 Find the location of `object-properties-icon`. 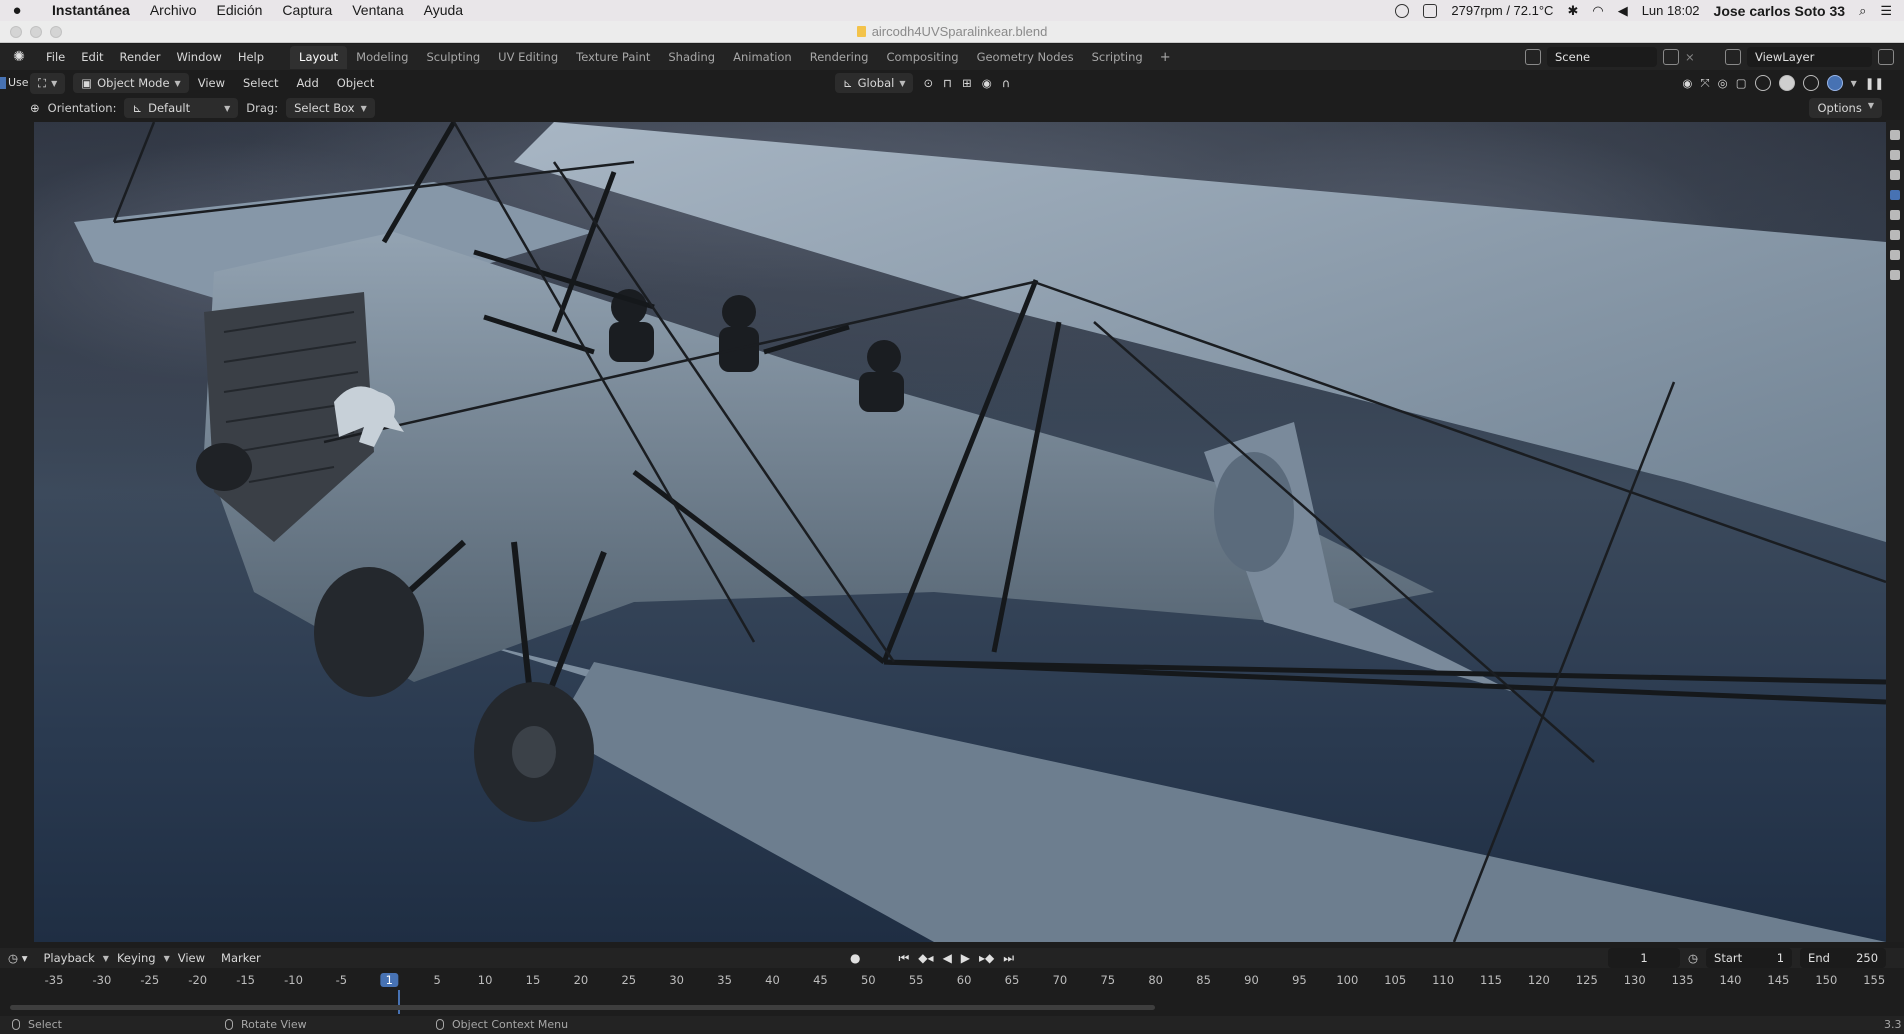

object-properties-icon is located at coordinates (1895, 255).